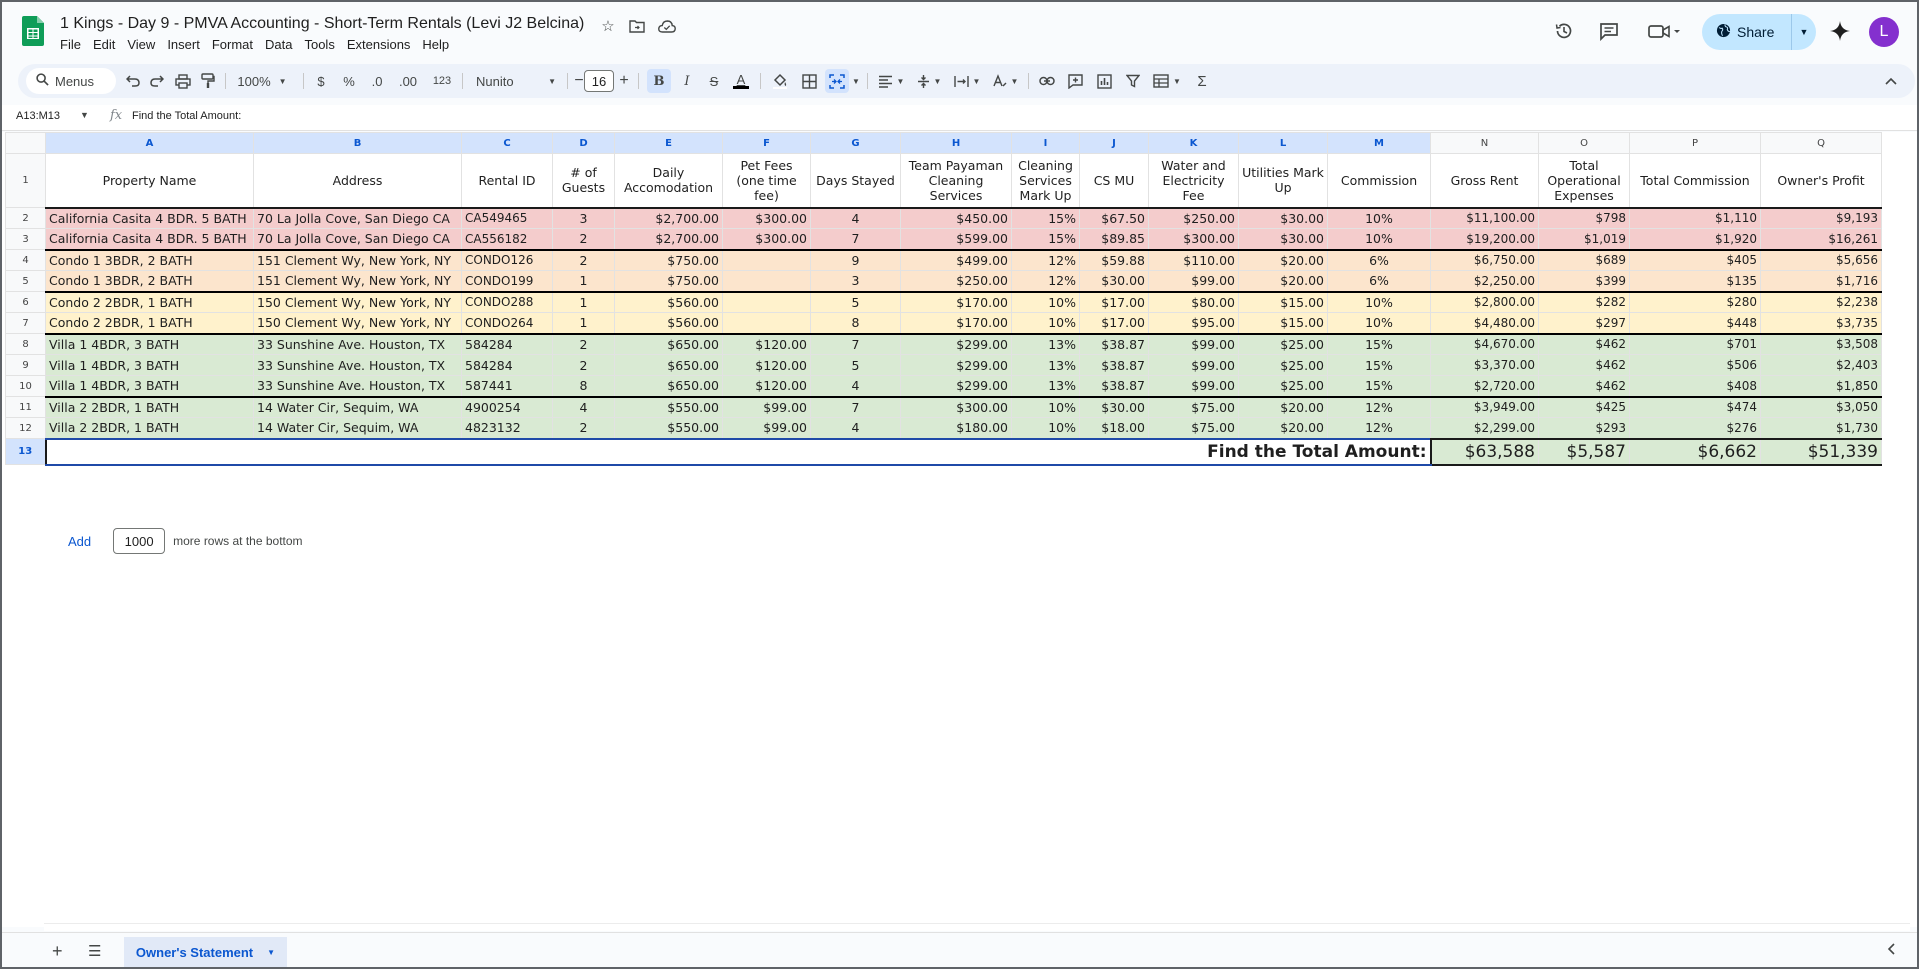 This screenshot has height=969, width=1919. What do you see at coordinates (1695, 428) in the screenshot?
I see `cell-p12: $276` at bounding box center [1695, 428].